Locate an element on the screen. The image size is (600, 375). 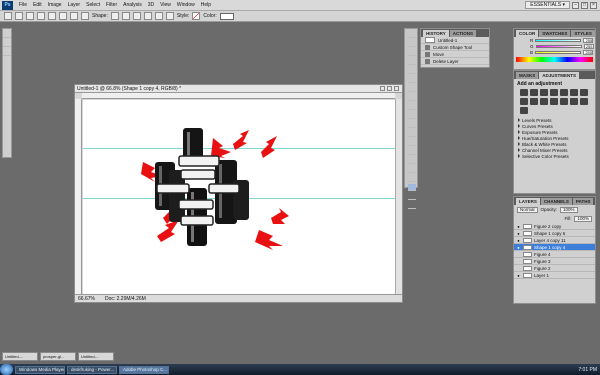
intersect-icon is located at coordinates (147, 16).